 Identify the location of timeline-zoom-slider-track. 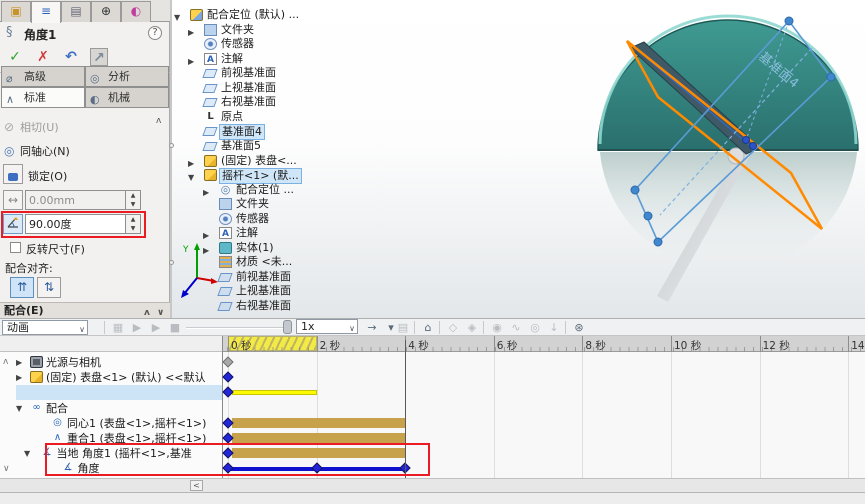
(239, 328).